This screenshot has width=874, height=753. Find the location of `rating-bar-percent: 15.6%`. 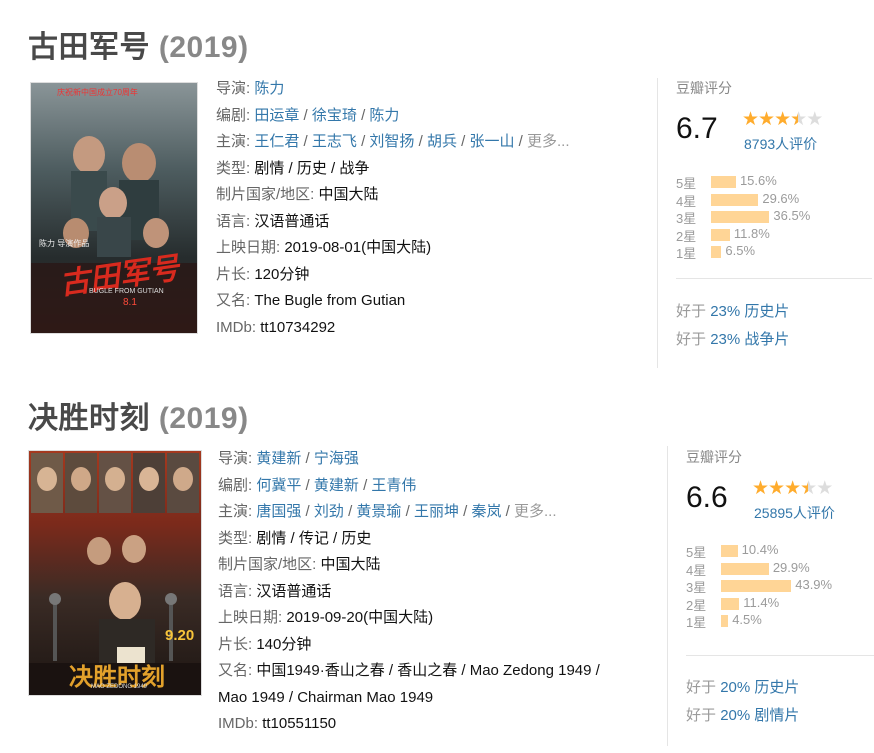

rating-bar-percent: 15.6% is located at coordinates (758, 180).